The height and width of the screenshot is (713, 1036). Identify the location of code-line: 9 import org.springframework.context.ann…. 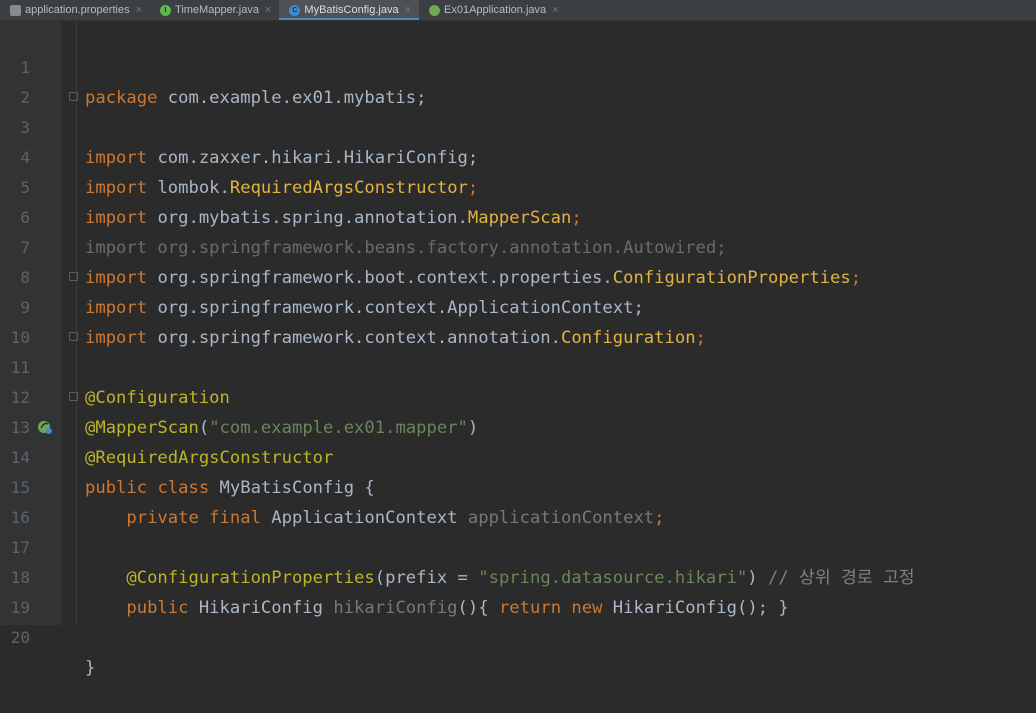
(518, 305).